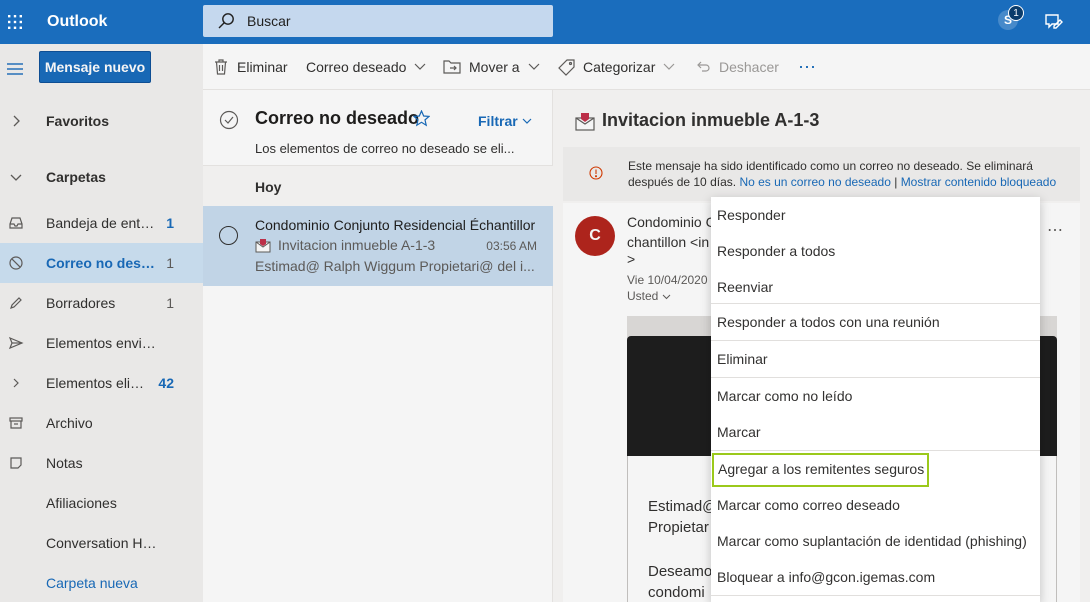 This screenshot has height=602, width=1090. I want to click on avatar: C, so click(595, 236).